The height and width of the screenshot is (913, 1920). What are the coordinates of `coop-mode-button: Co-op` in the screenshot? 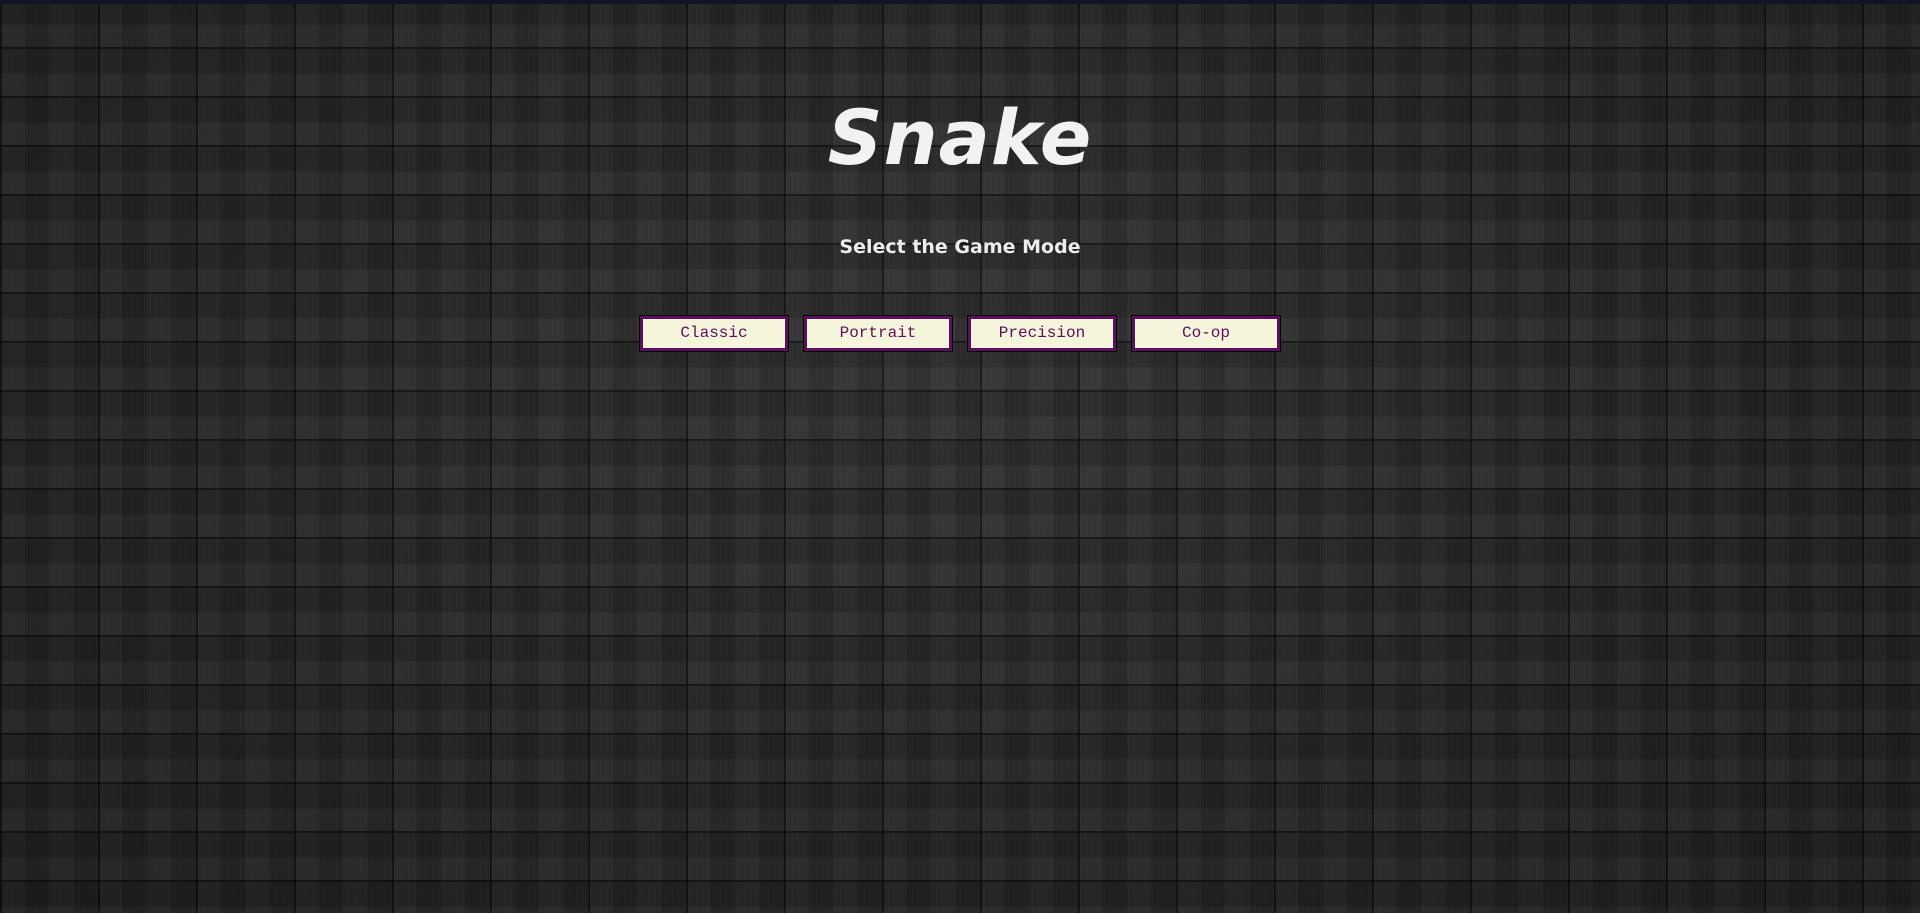 It's located at (1206, 333).